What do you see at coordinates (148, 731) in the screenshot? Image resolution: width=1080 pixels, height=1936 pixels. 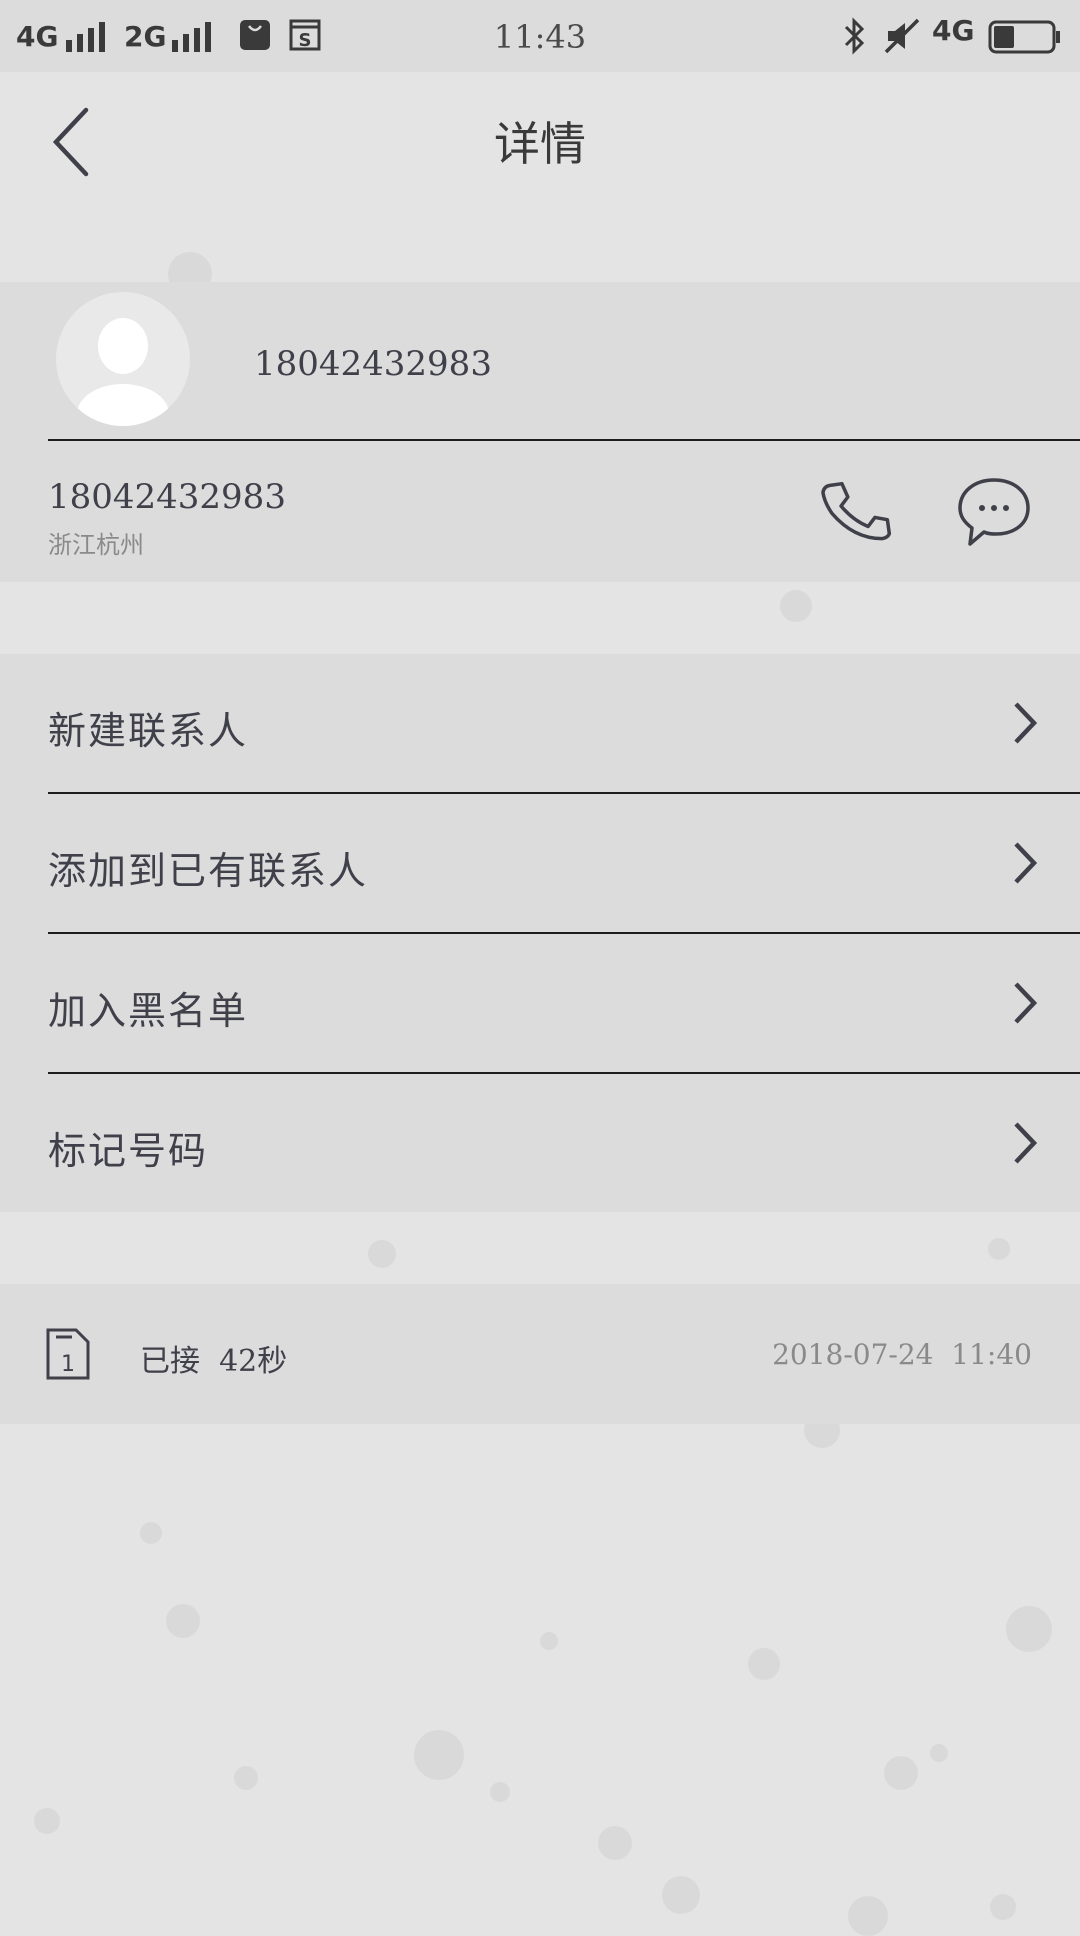 I see `action-label: 新建联系人` at bounding box center [148, 731].